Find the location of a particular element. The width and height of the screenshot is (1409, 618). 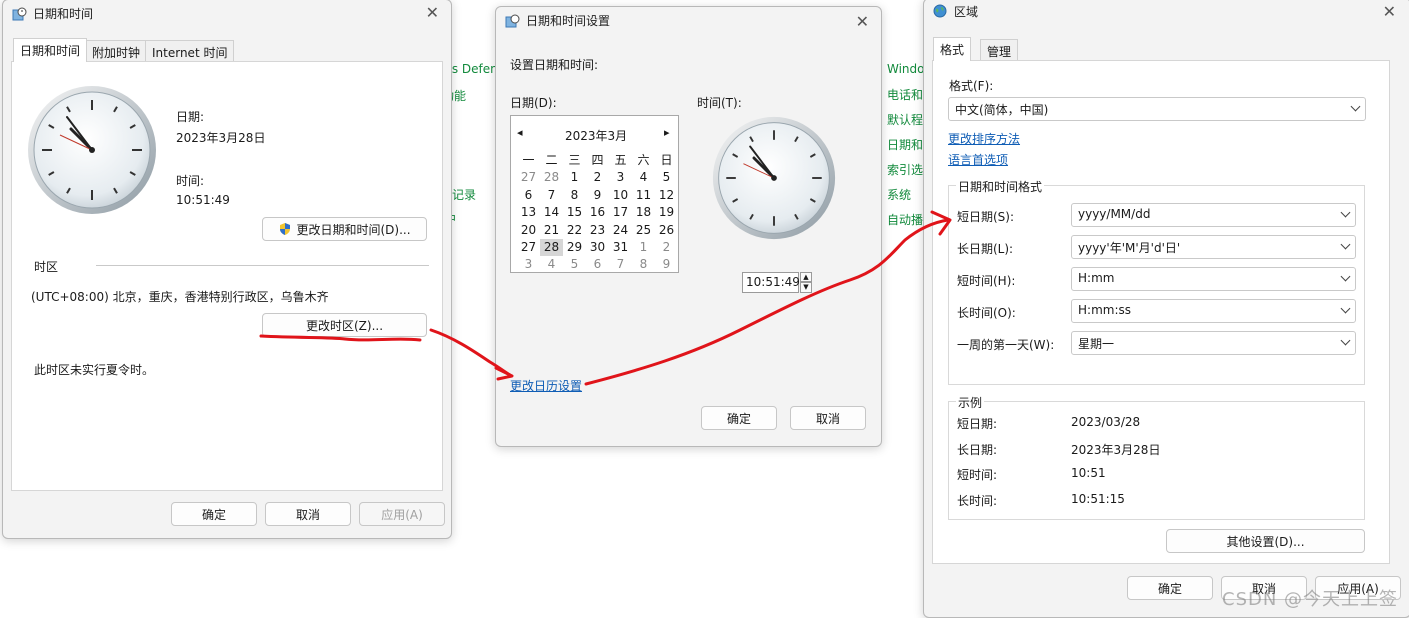

example-value: 10:51 is located at coordinates (1088, 473).